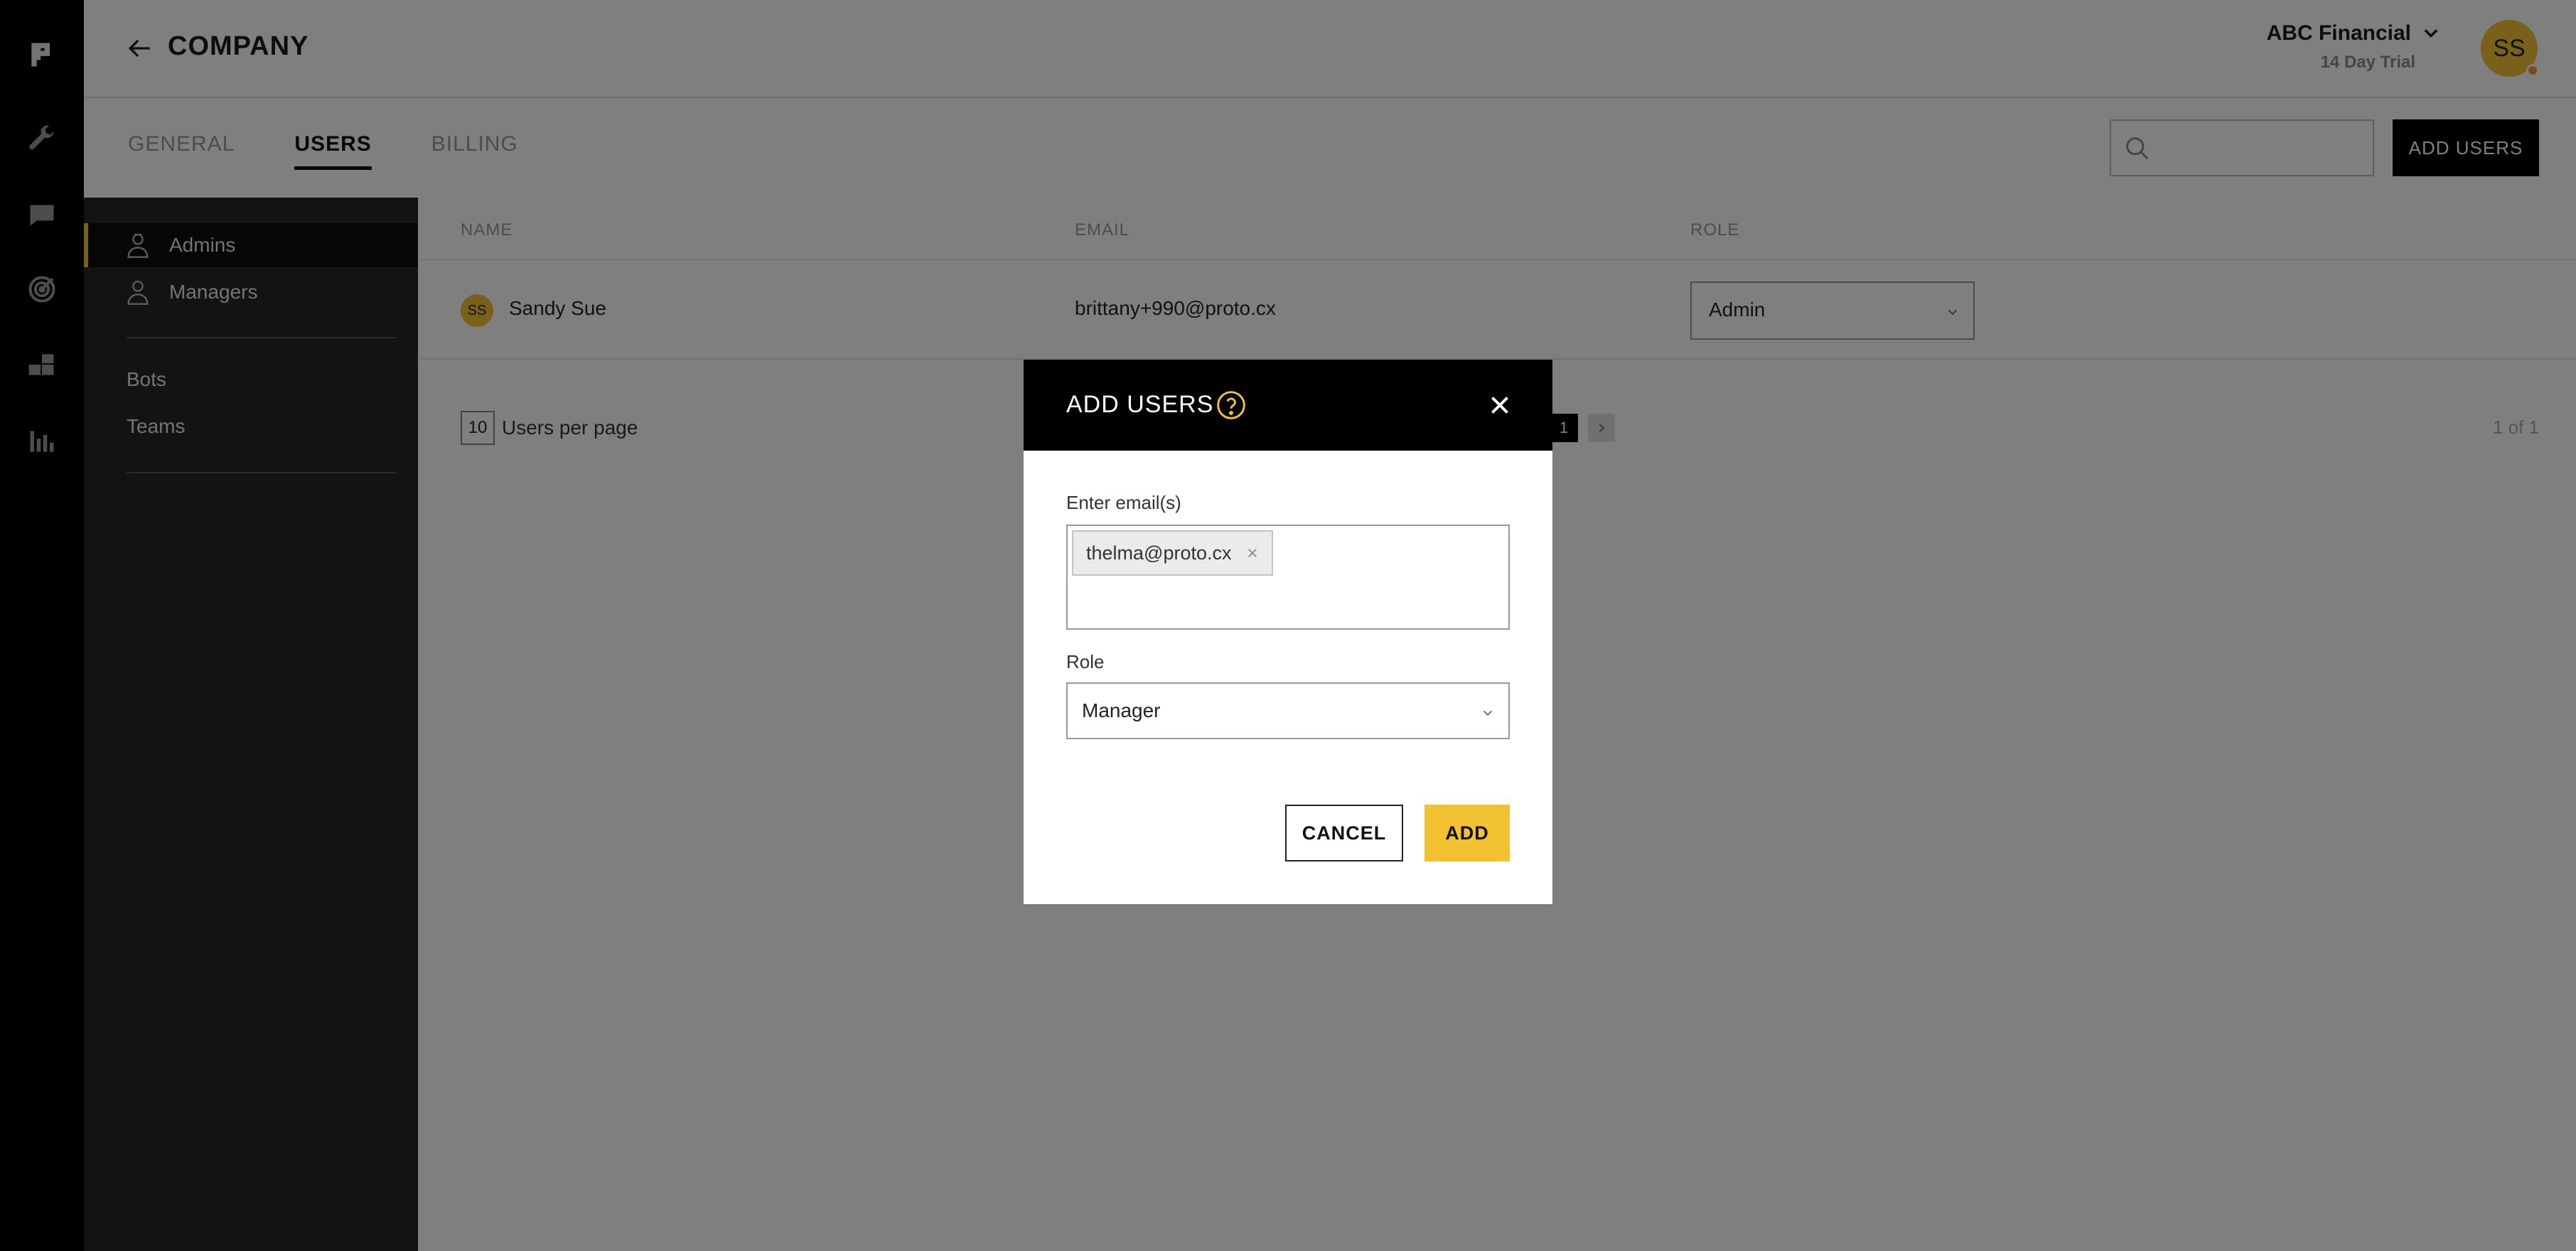  Describe the element at coordinates (1140, 405) in the screenshot. I see `modal-title: ADD USERS` at that location.